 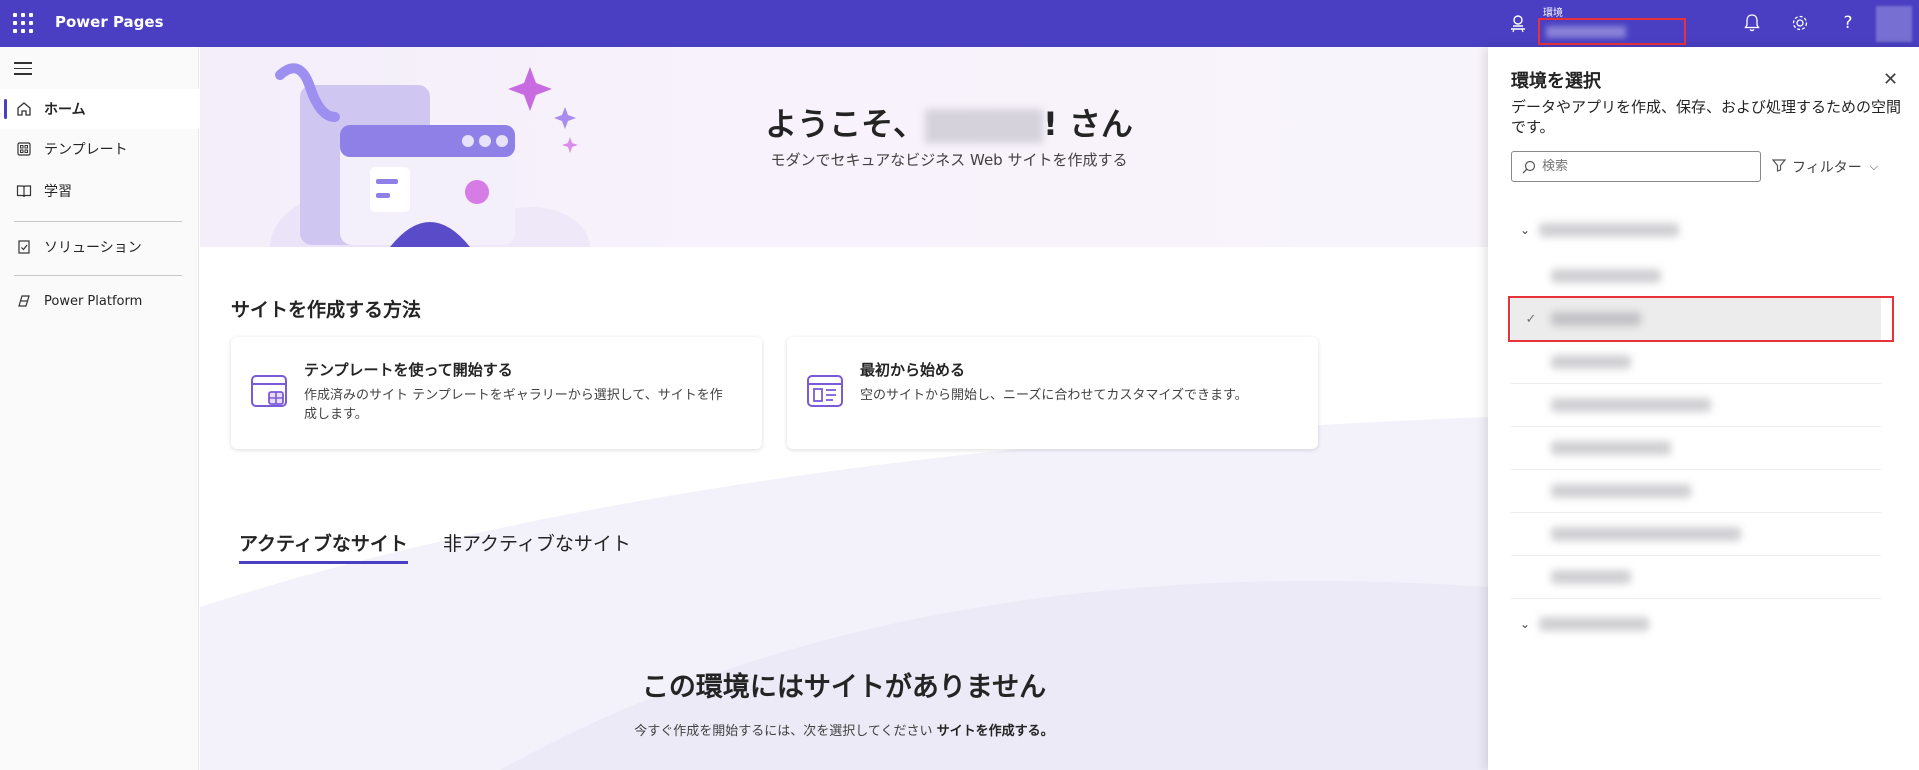 I want to click on environment-label: 環境, so click(x=1553, y=13).